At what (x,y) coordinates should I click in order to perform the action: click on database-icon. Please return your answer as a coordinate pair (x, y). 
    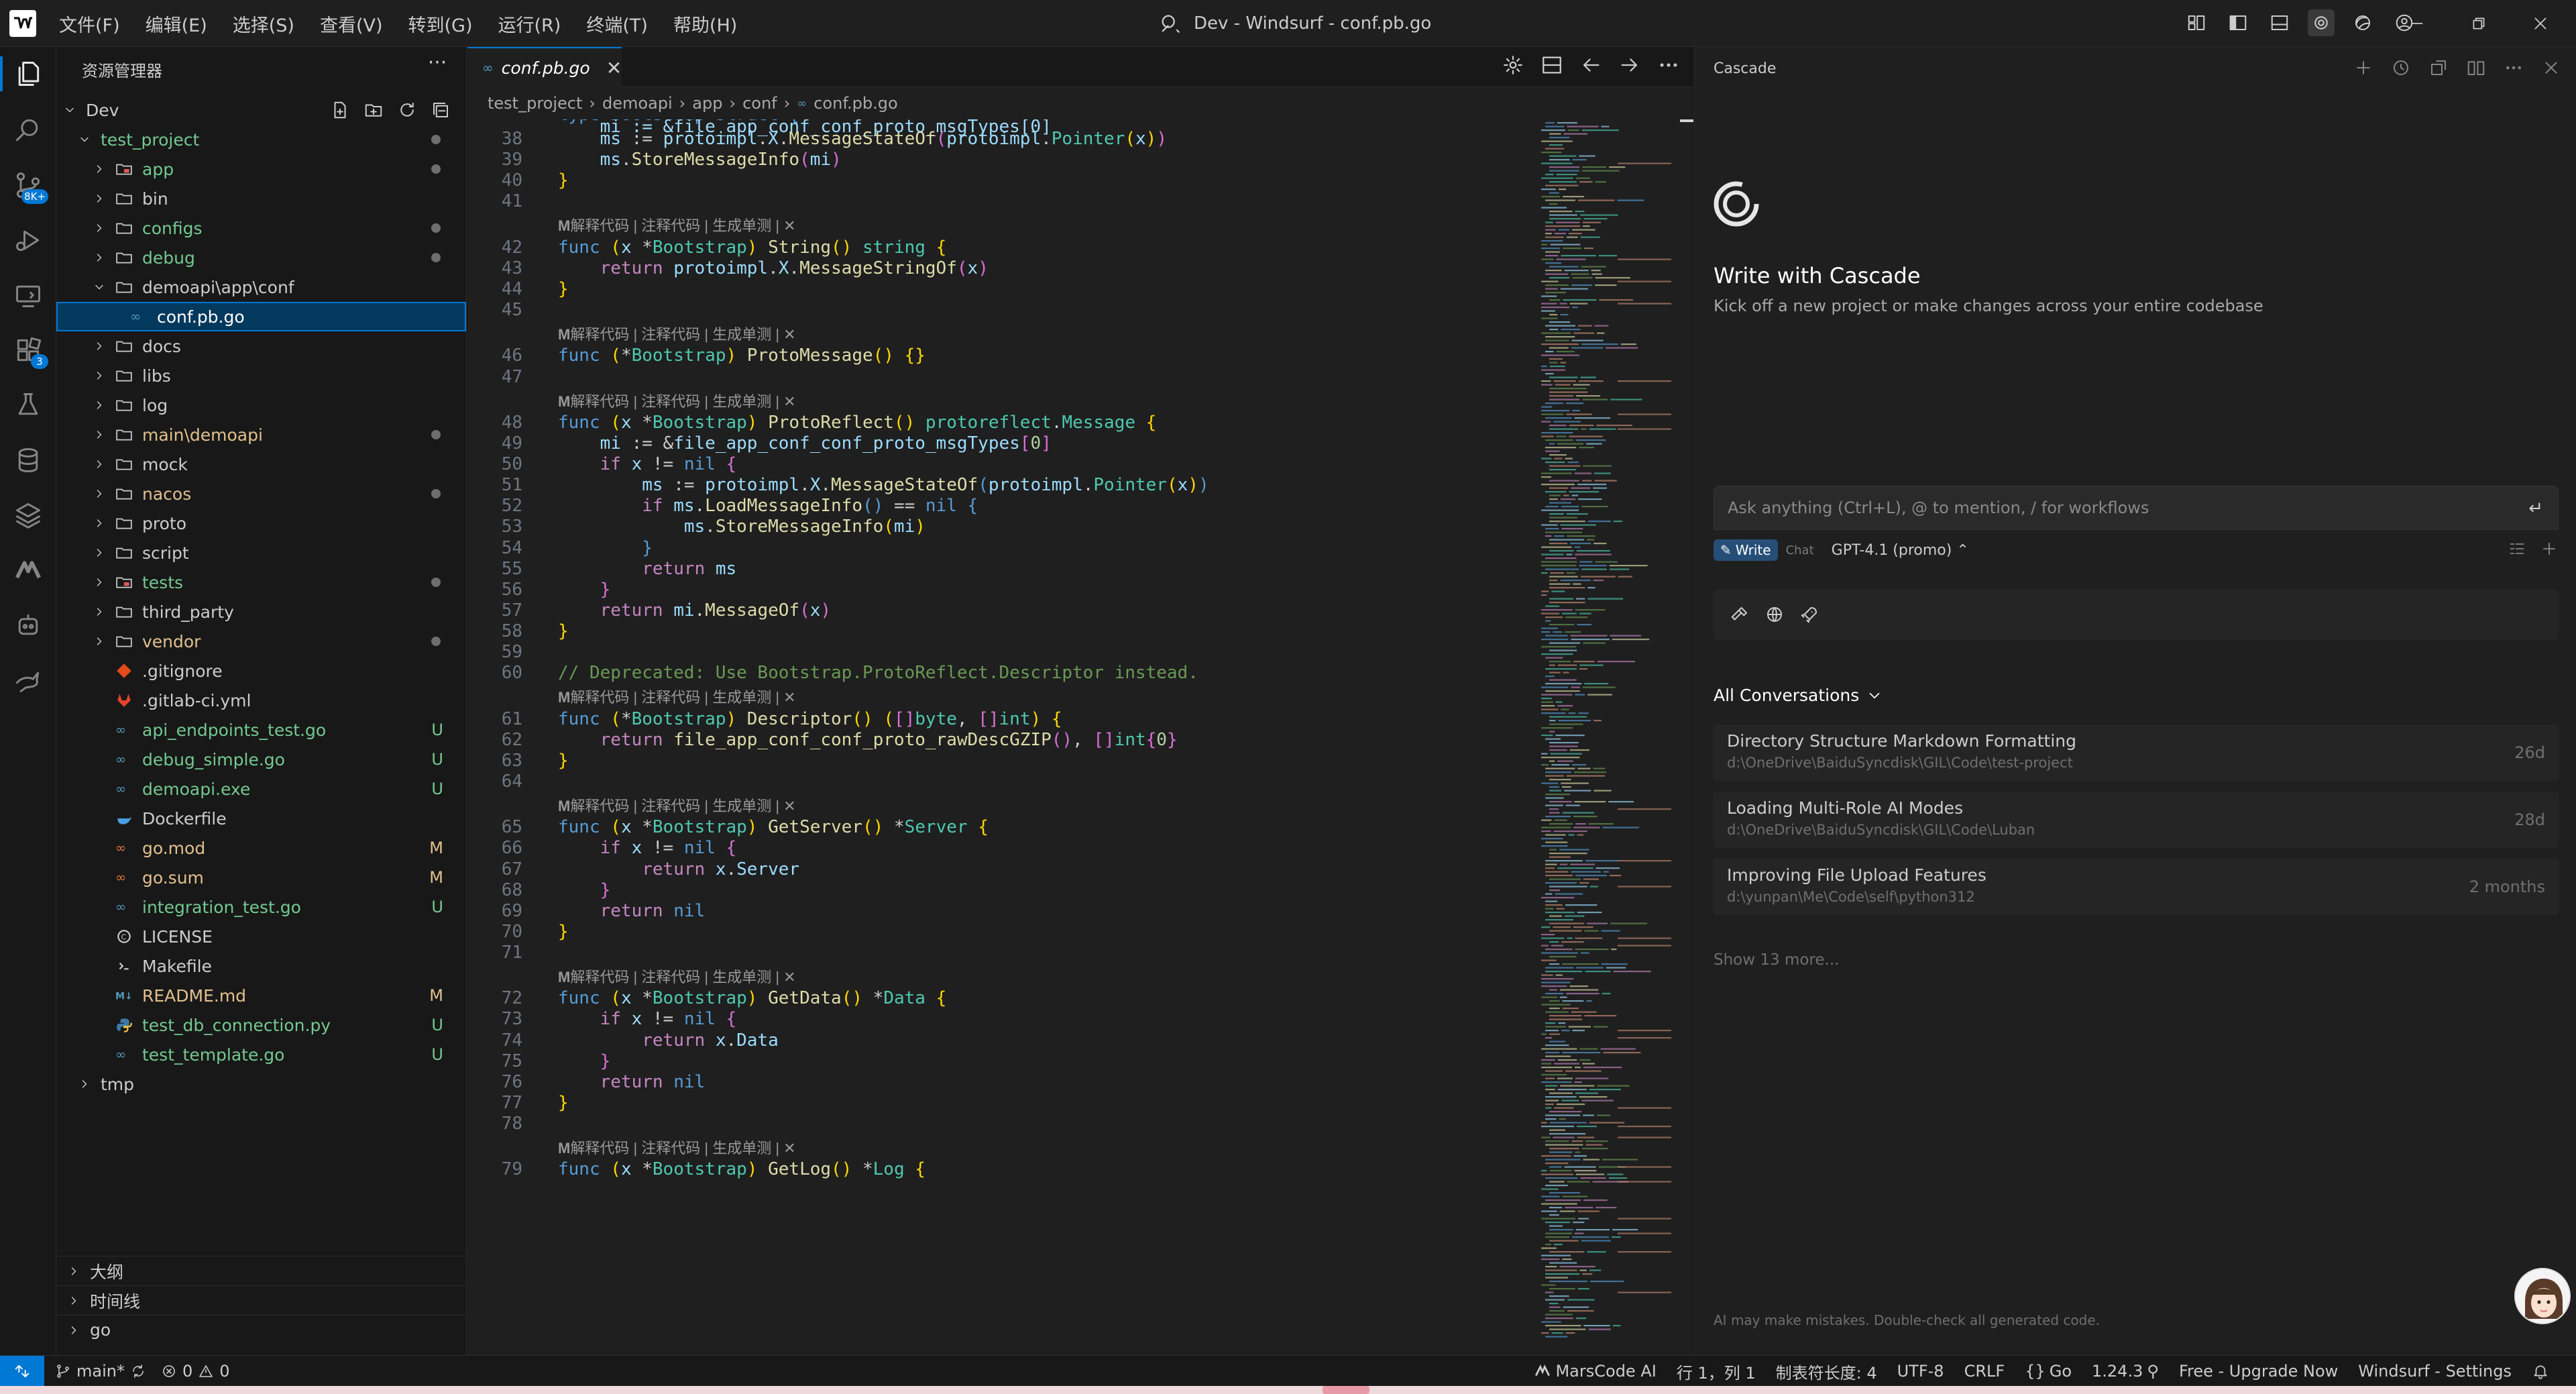
    Looking at the image, I should click on (28, 460).